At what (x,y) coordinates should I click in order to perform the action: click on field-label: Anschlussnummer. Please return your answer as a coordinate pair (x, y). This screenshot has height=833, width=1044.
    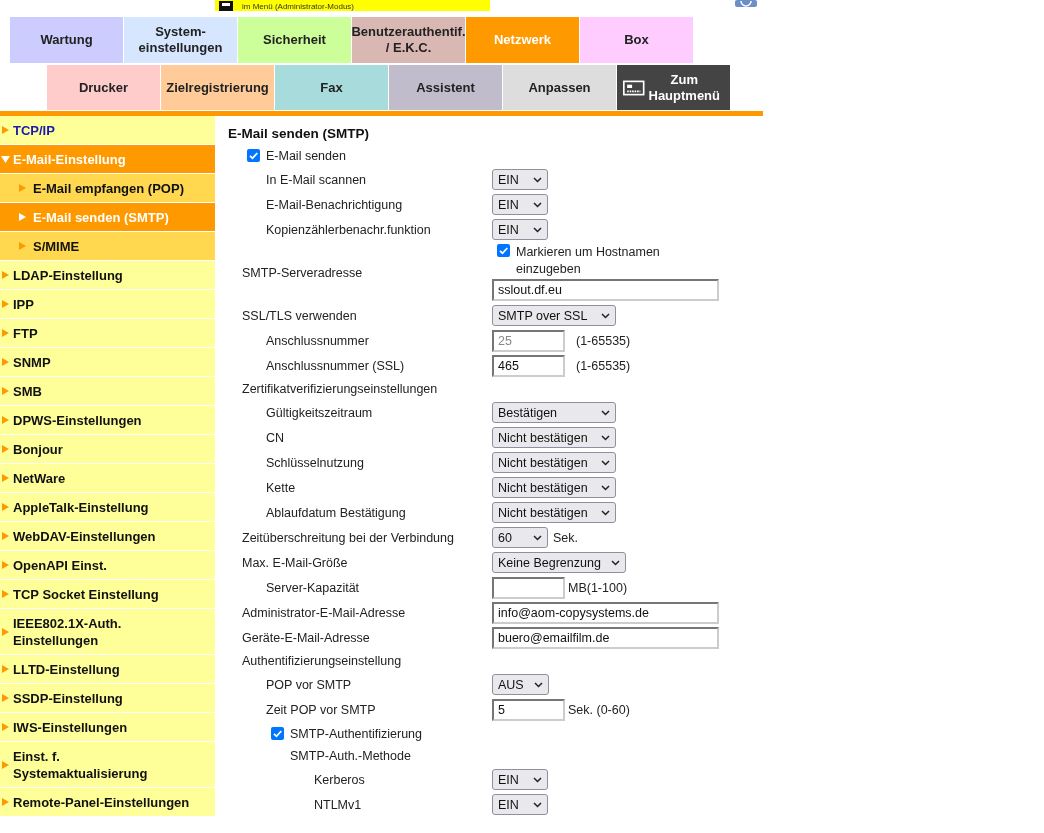
    Looking at the image, I should click on (317, 340).